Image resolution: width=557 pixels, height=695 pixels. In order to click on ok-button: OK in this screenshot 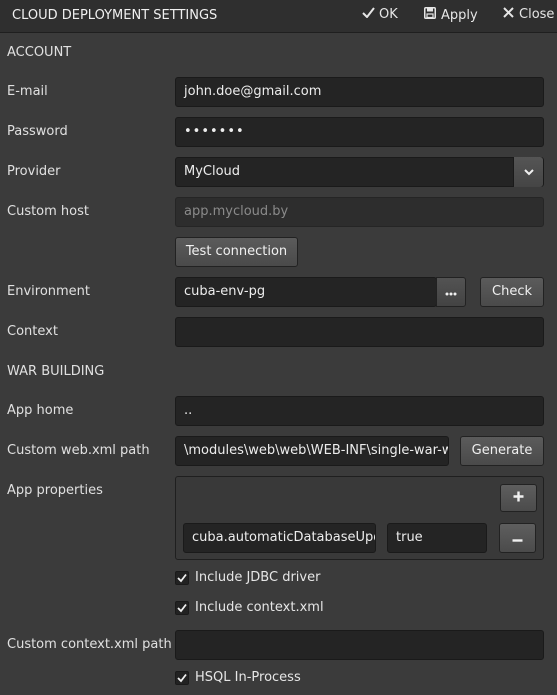, I will do `click(379, 14)`.